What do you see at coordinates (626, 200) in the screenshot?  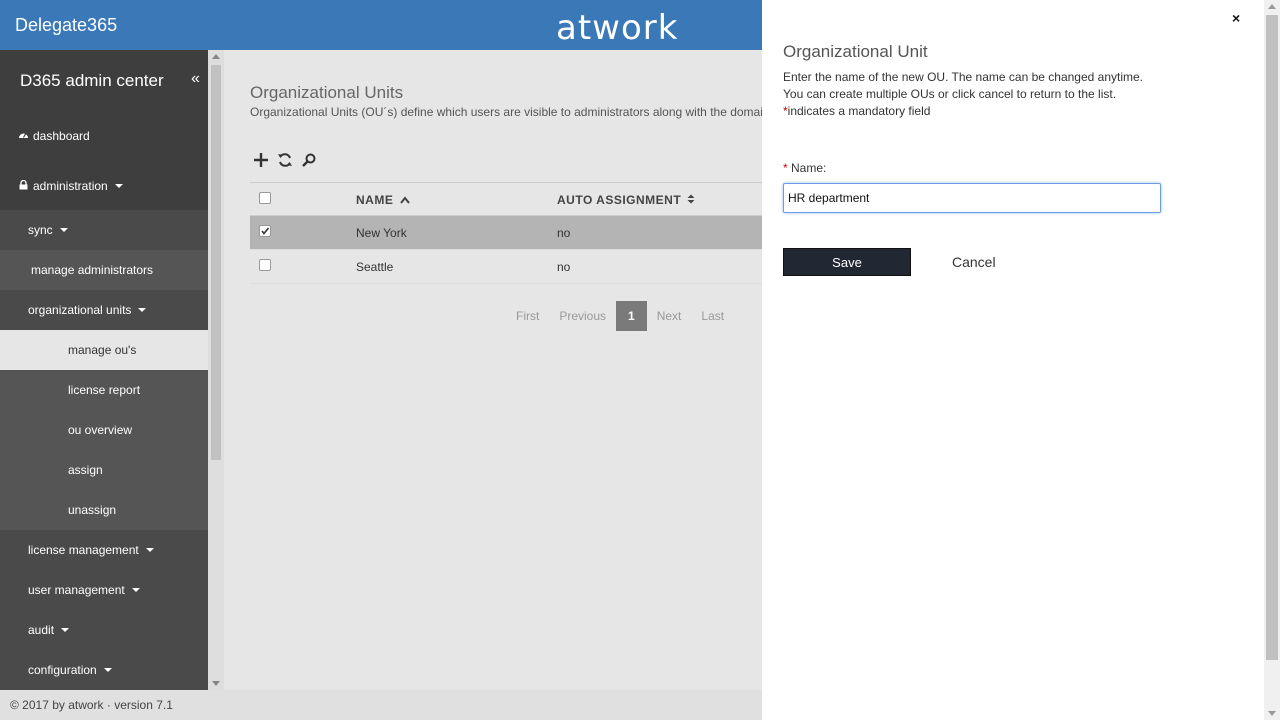 I see `column-header-auto-assignment: AUTO ASSIGNMENT` at bounding box center [626, 200].